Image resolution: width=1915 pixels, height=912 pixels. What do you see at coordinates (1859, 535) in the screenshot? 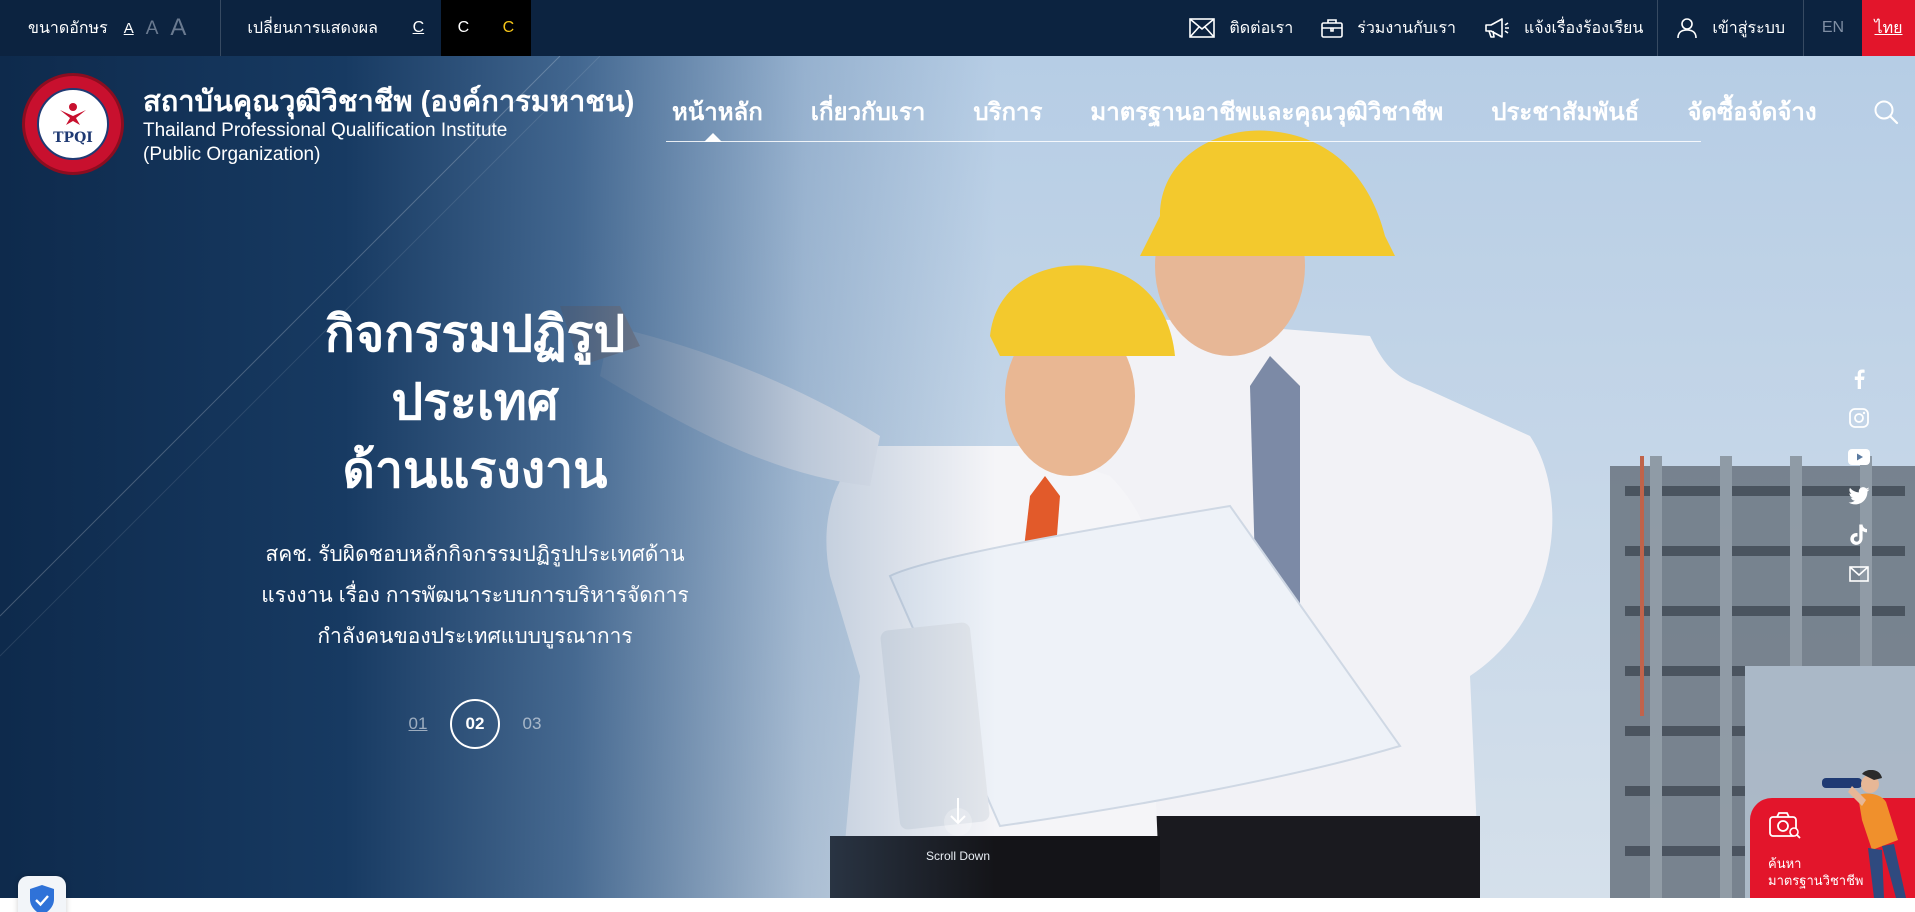
I see `tiktok-icon` at bounding box center [1859, 535].